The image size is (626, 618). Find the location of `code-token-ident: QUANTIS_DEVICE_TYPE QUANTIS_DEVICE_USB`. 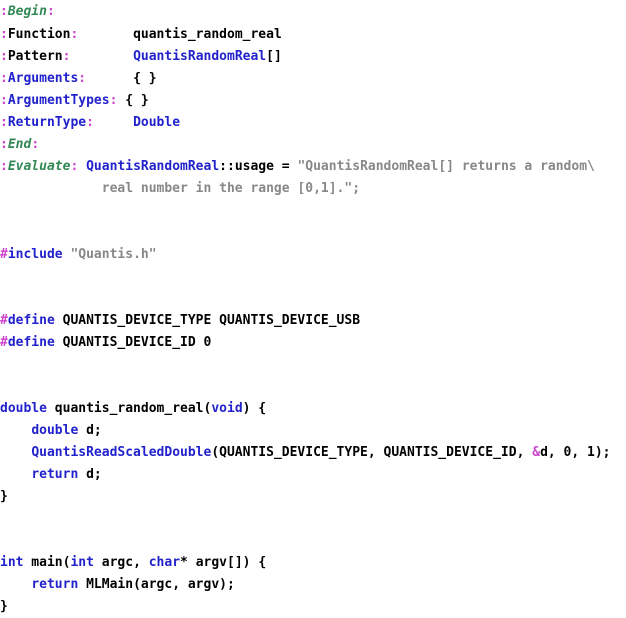

code-token-ident: QUANTIS_DEVICE_TYPE QUANTIS_DEVICE_USB is located at coordinates (207, 320).